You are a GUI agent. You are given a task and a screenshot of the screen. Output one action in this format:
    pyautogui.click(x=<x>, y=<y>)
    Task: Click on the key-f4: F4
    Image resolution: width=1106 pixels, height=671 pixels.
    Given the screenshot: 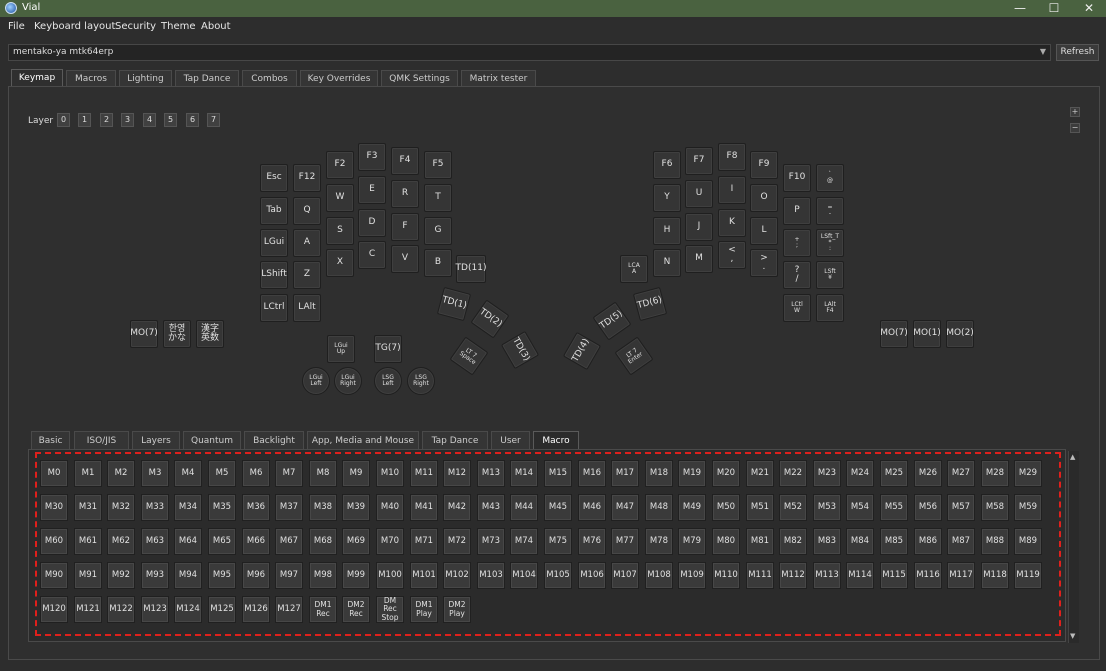 What is the action you would take?
    pyautogui.click(x=405, y=161)
    